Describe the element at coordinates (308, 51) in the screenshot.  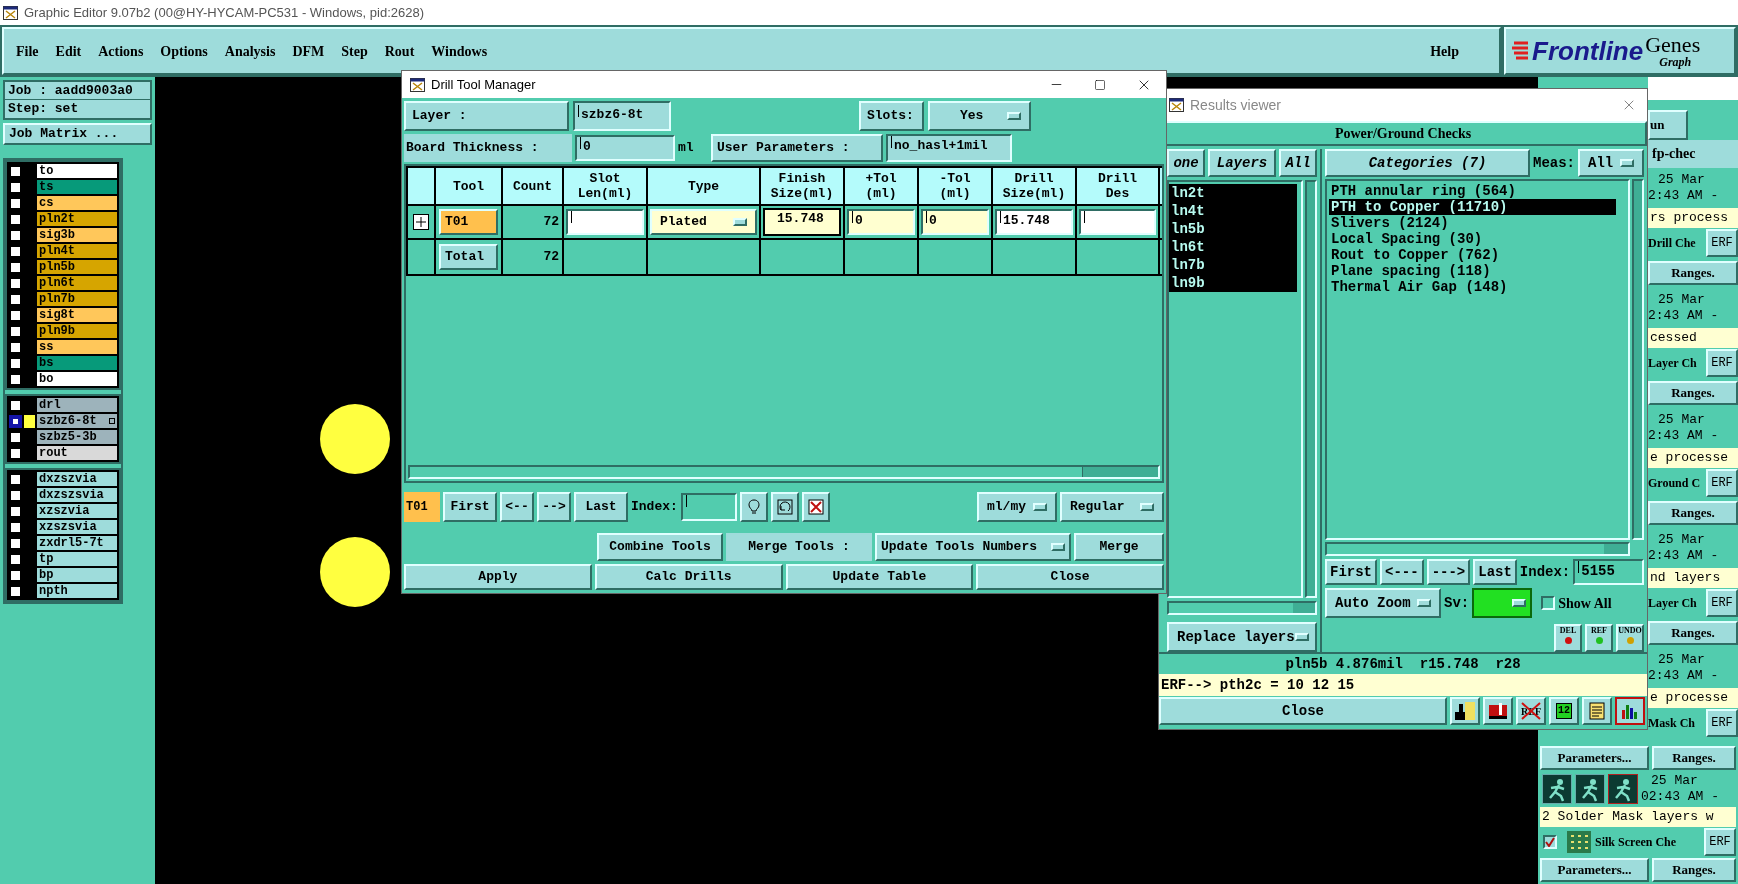
I see `menu-item: DFM` at that location.